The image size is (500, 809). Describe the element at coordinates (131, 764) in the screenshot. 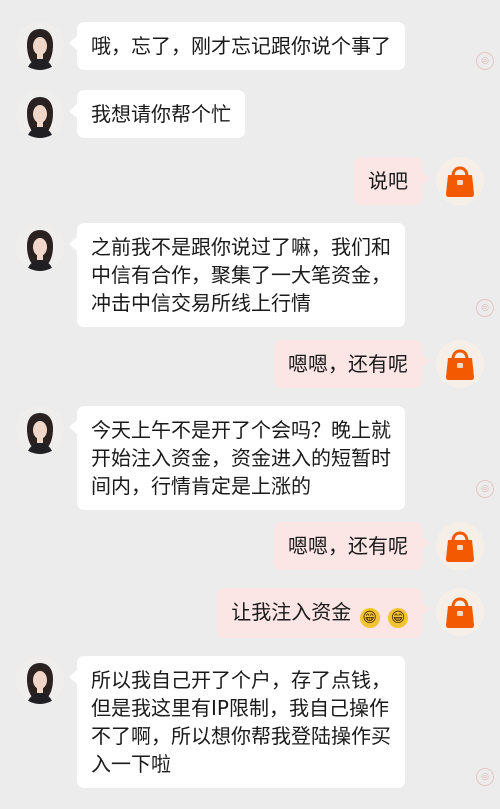

I see `message-text: 入一下啦` at that location.